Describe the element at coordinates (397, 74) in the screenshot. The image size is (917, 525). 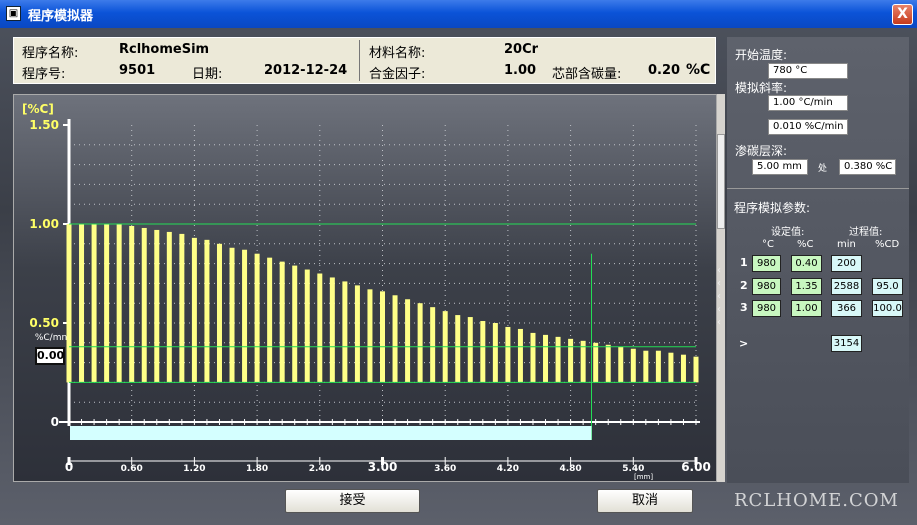
I see `alloy-factor-label: 合金因子:` at that location.